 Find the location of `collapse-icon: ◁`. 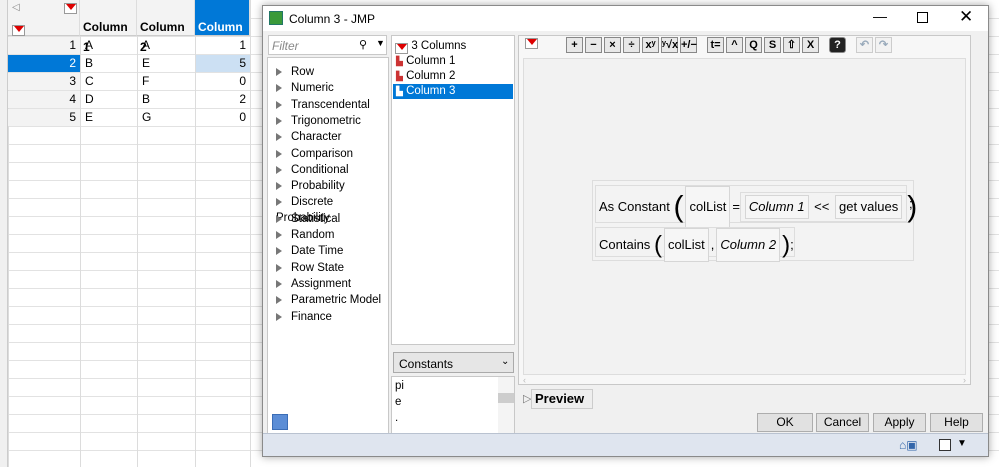

collapse-icon: ◁ is located at coordinates (16, 7).